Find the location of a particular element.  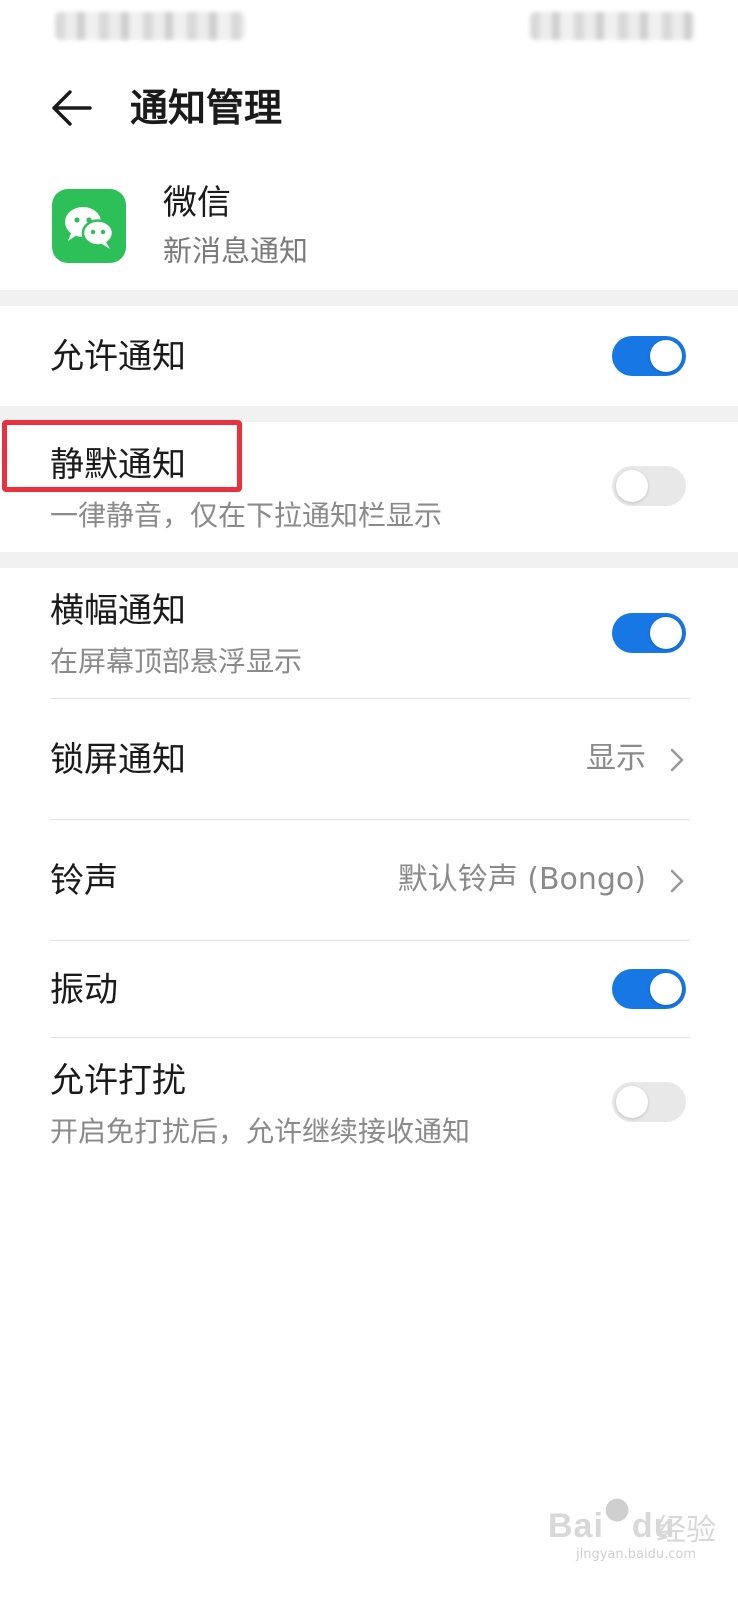

wechat-icon is located at coordinates (89, 226).